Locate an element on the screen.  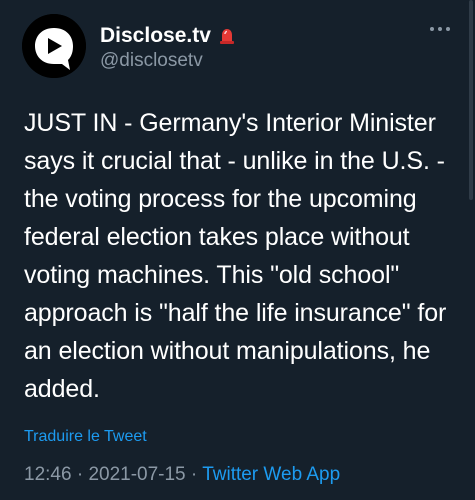
siren-icon is located at coordinates (226, 36).